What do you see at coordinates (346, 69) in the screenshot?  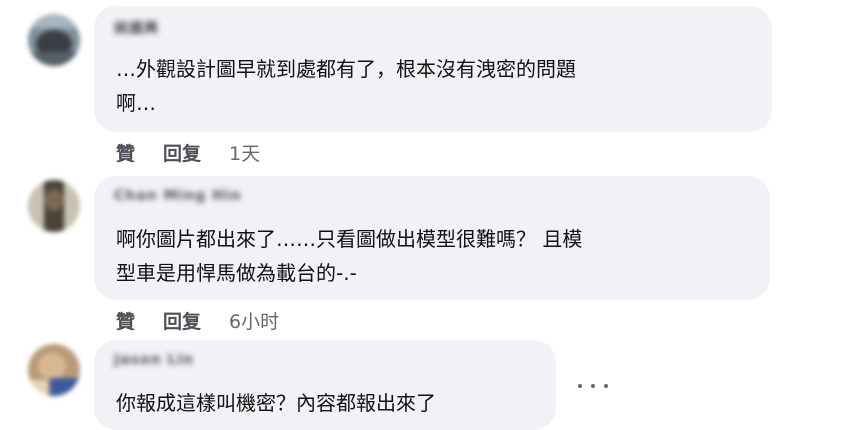 I see `comment-text-line: …外觀設計圖早就到處都有了，根本沒有洩密的問題` at bounding box center [346, 69].